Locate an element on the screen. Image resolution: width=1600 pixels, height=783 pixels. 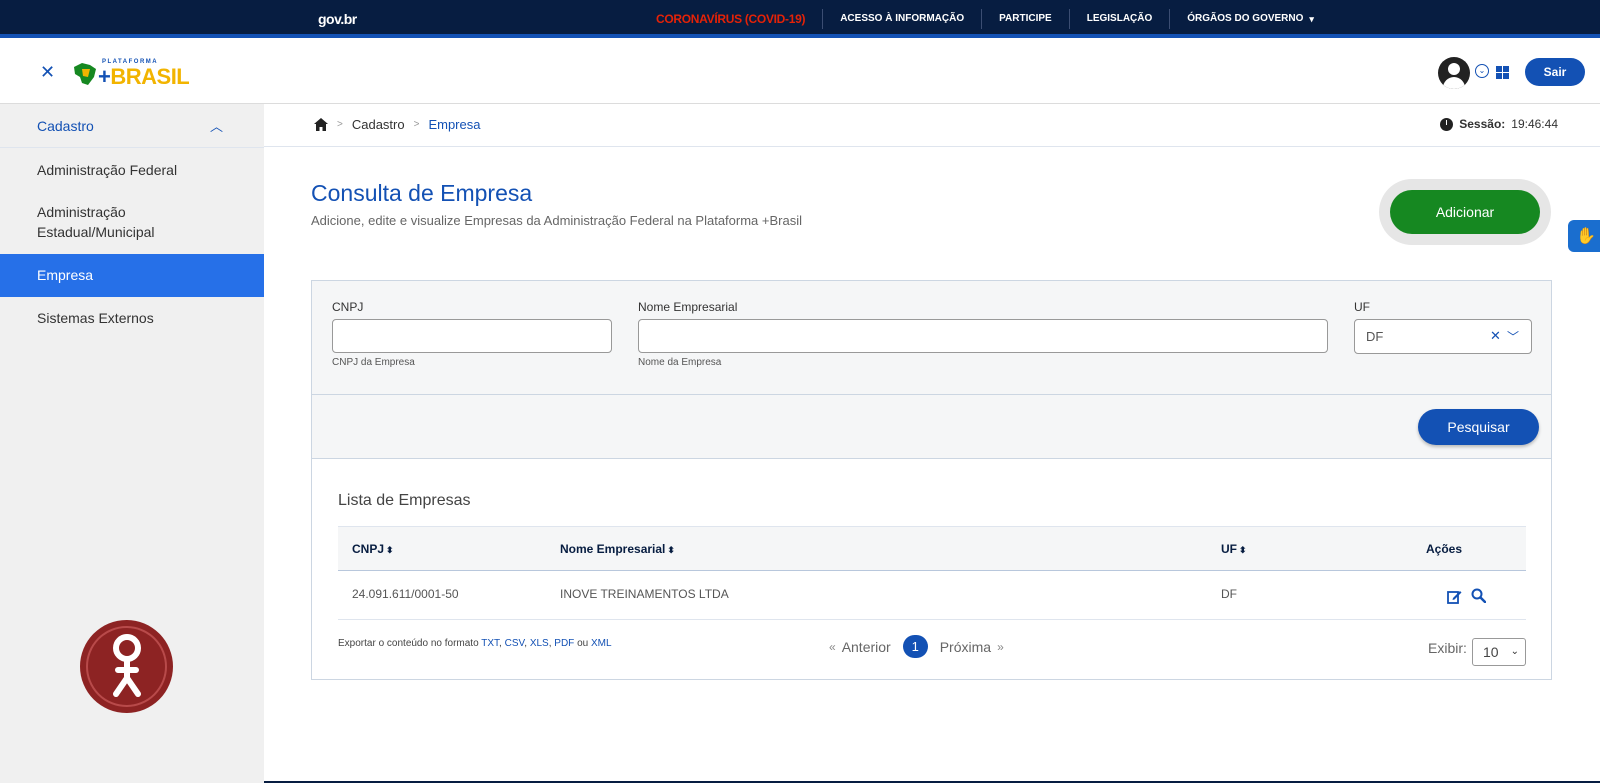
sidebar-item-administracao-federal: Administração Federal is located at coordinates (132, 170).